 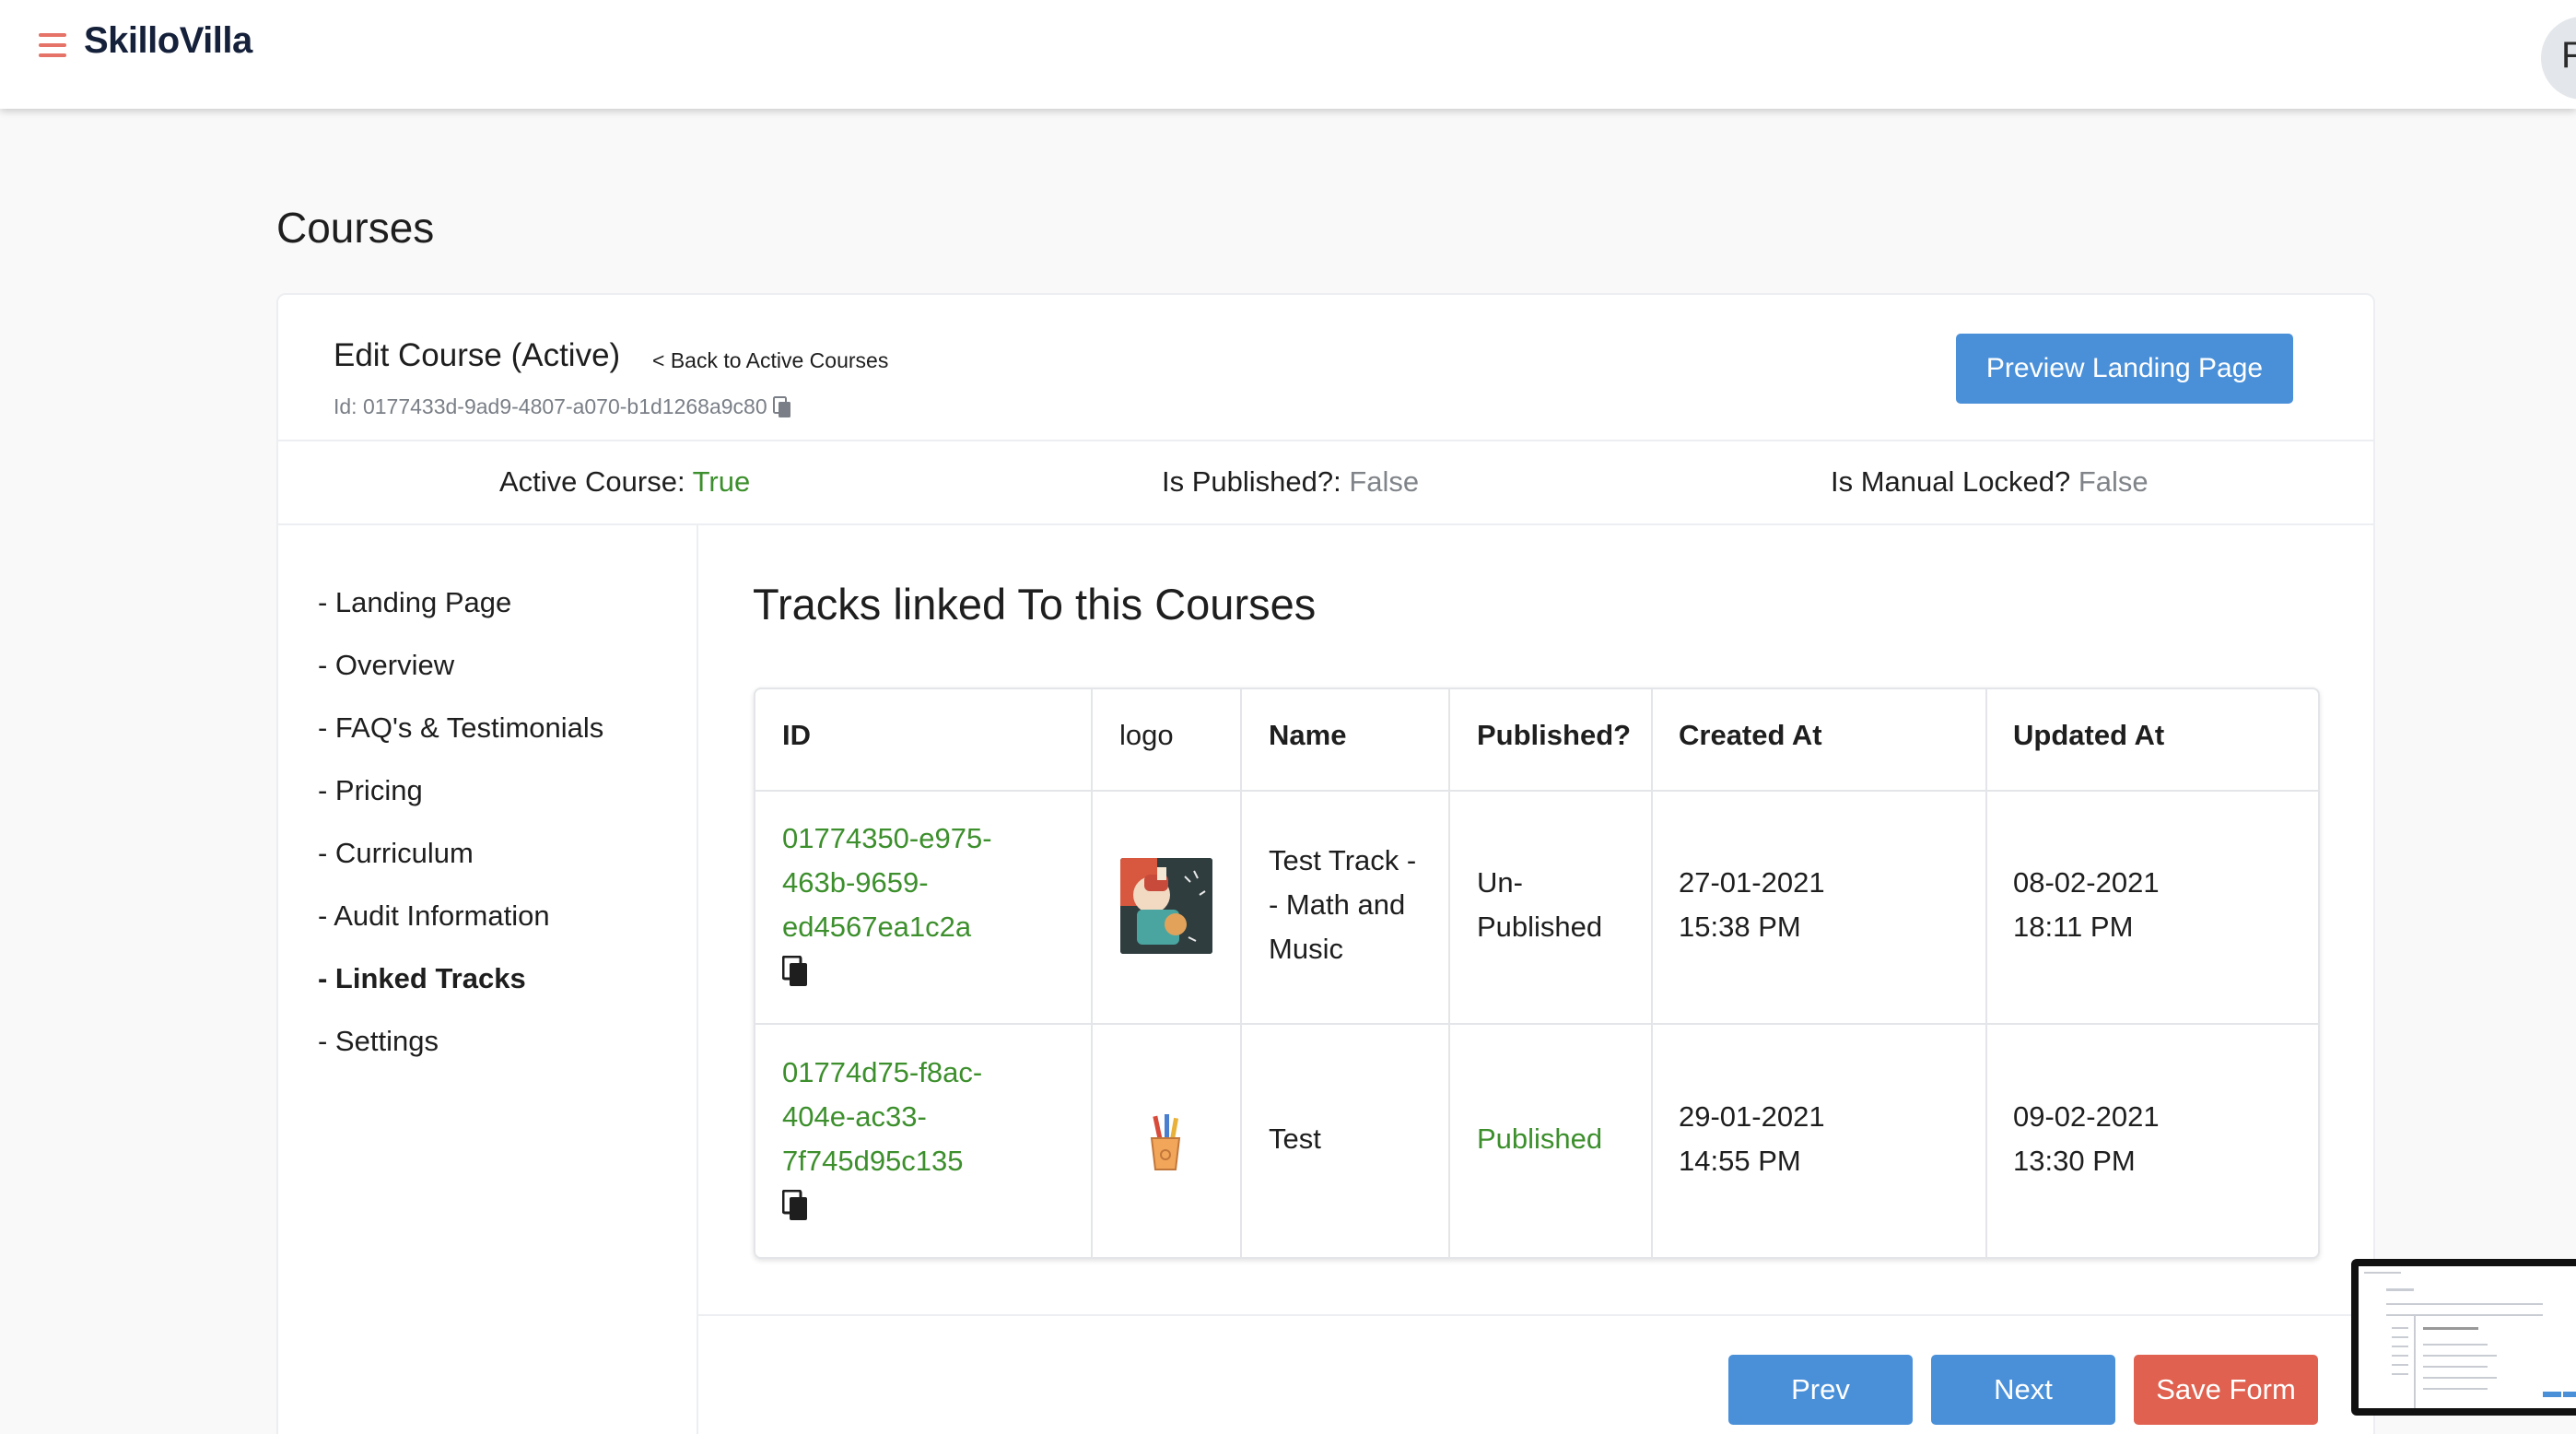 What do you see at coordinates (2226, 1390) in the screenshot?
I see `save-form-button: Save Form` at bounding box center [2226, 1390].